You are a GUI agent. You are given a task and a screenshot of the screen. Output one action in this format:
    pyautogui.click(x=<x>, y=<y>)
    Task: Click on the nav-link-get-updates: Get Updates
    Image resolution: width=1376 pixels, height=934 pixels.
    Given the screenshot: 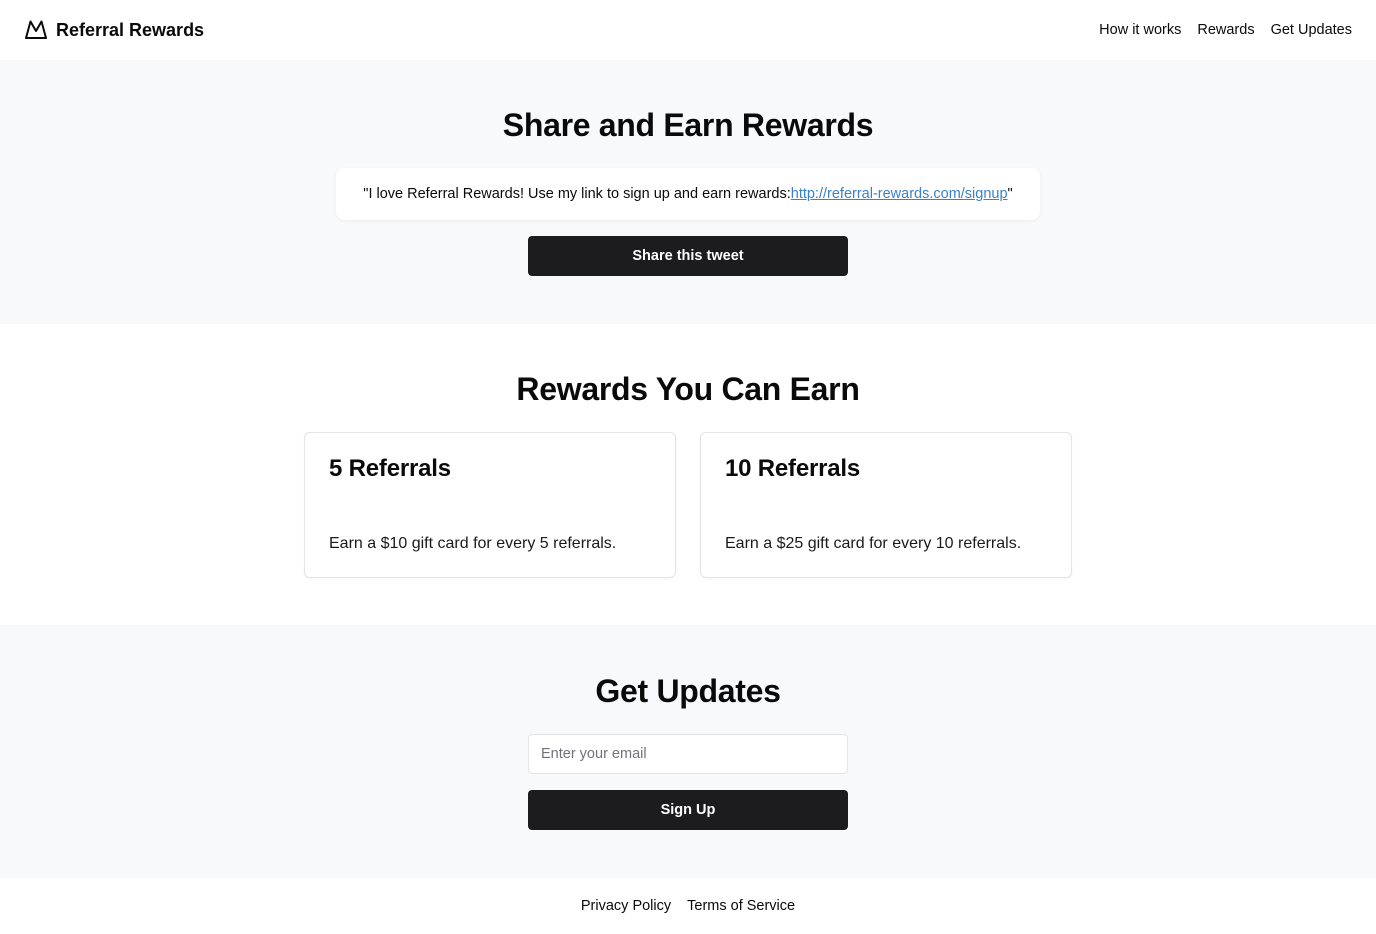 What is the action you would take?
    pyautogui.click(x=1311, y=30)
    